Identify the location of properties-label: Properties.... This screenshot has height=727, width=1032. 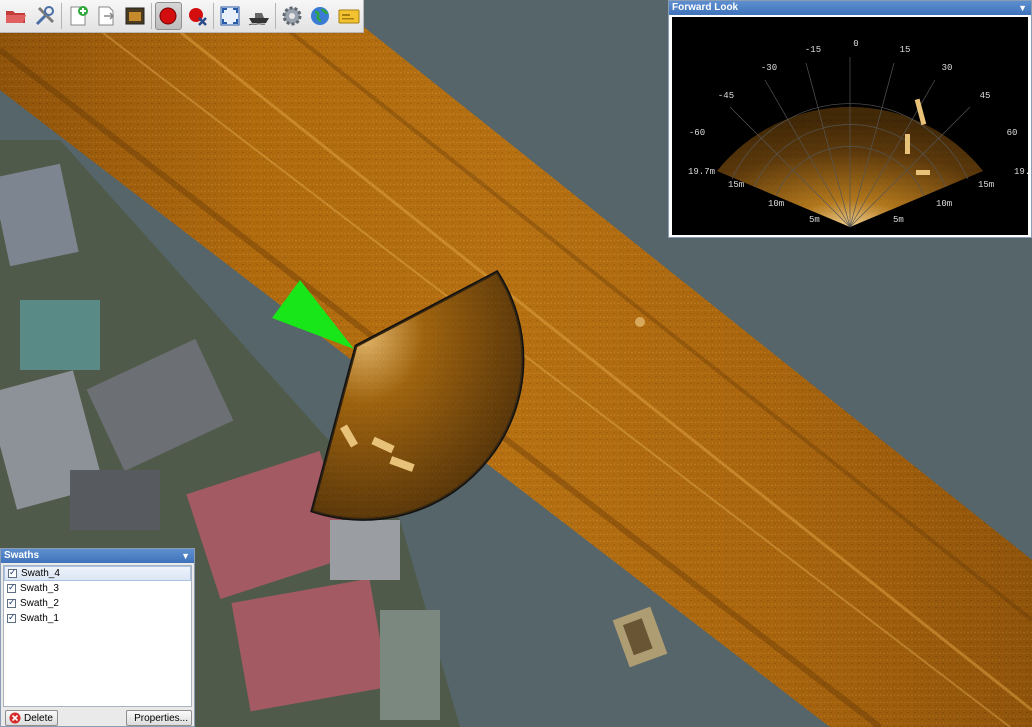
(161, 718).